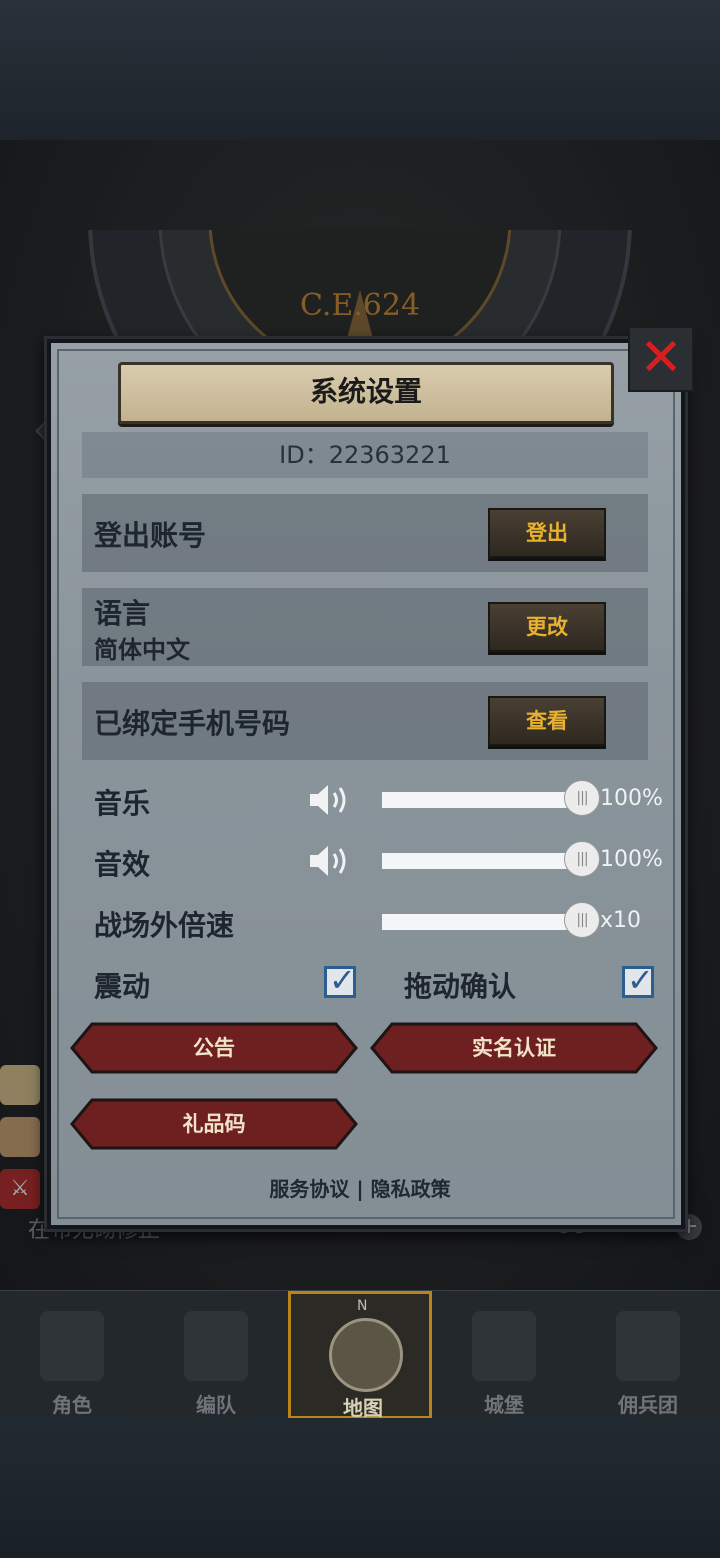 This screenshot has width=720, height=1558. What do you see at coordinates (192, 723) in the screenshot?
I see `bound-phone-label: 已绑定手机号码` at bounding box center [192, 723].